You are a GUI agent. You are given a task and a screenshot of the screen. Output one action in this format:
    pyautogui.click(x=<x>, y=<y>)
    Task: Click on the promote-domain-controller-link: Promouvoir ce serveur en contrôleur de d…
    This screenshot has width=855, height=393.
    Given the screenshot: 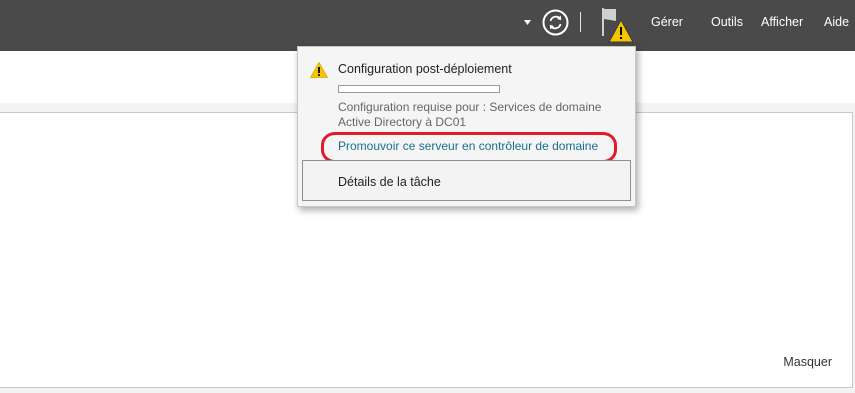 What is the action you would take?
    pyautogui.click(x=468, y=146)
    